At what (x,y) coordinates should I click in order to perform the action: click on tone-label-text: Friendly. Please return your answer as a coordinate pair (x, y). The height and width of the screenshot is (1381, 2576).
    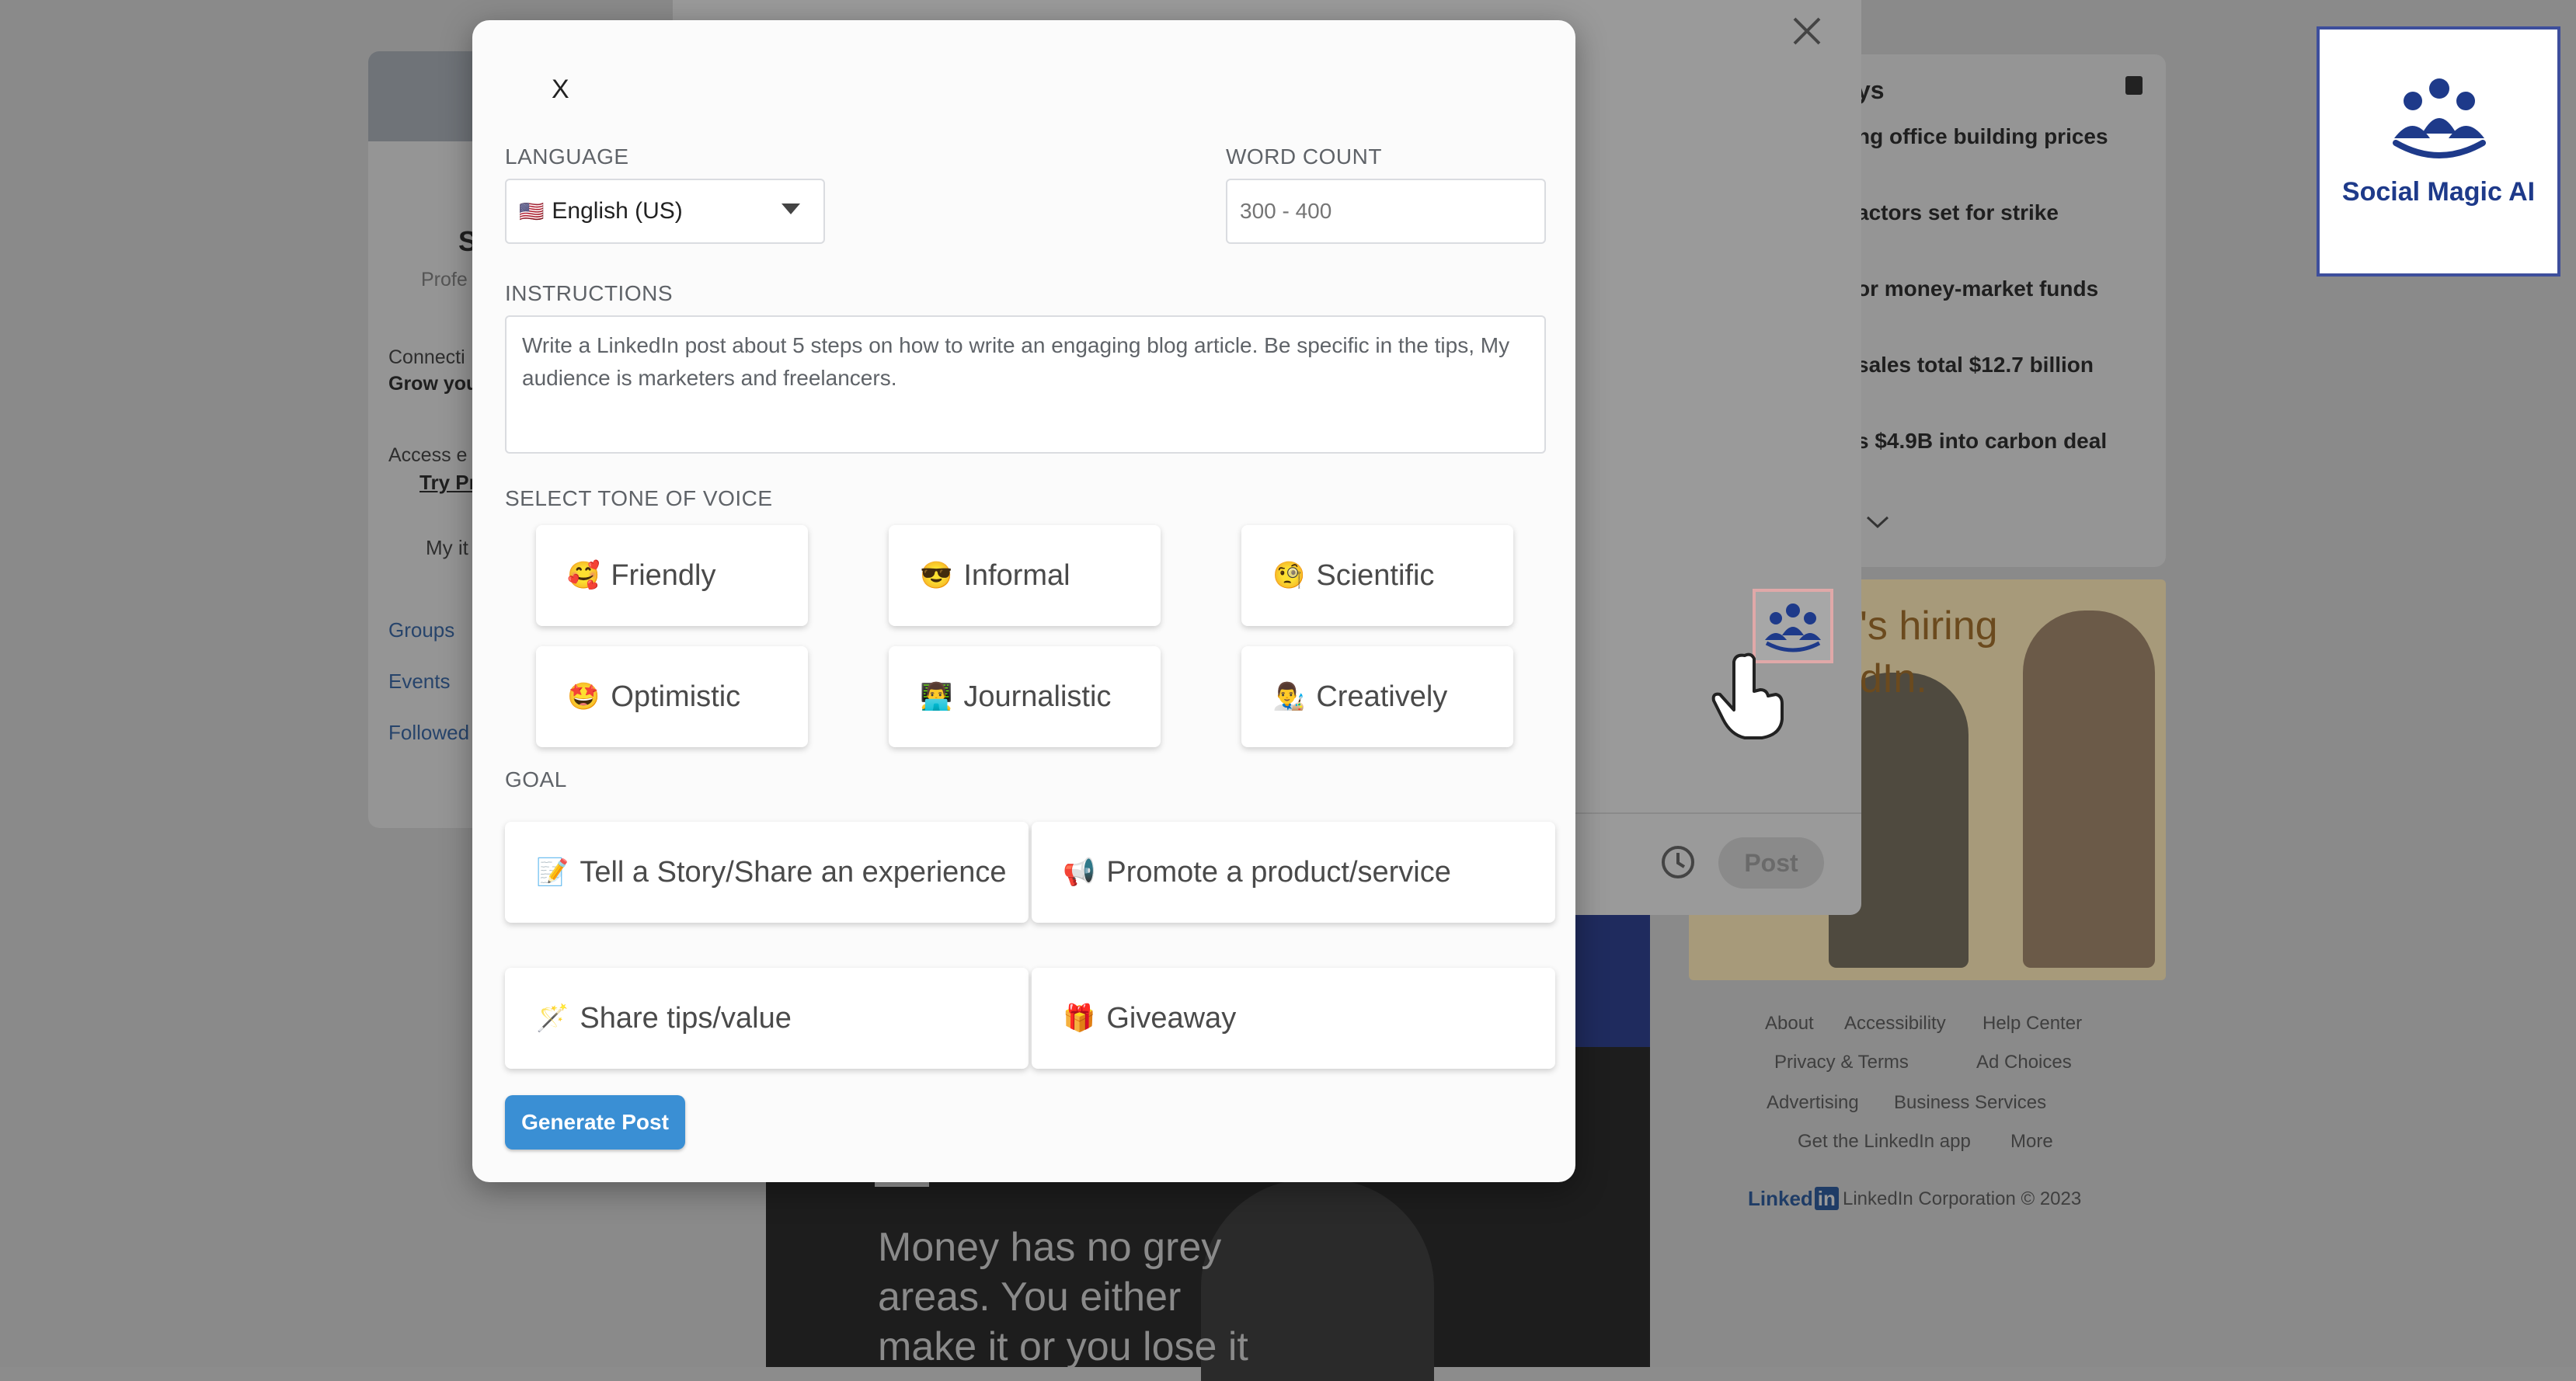
    Looking at the image, I should click on (664, 575).